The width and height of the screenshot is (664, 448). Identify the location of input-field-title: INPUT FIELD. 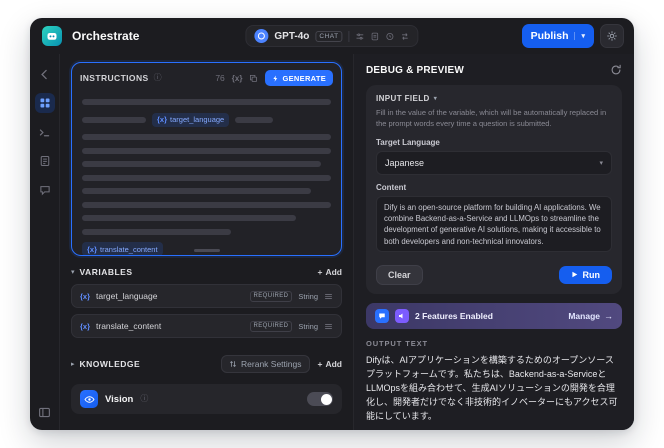
(403, 98).